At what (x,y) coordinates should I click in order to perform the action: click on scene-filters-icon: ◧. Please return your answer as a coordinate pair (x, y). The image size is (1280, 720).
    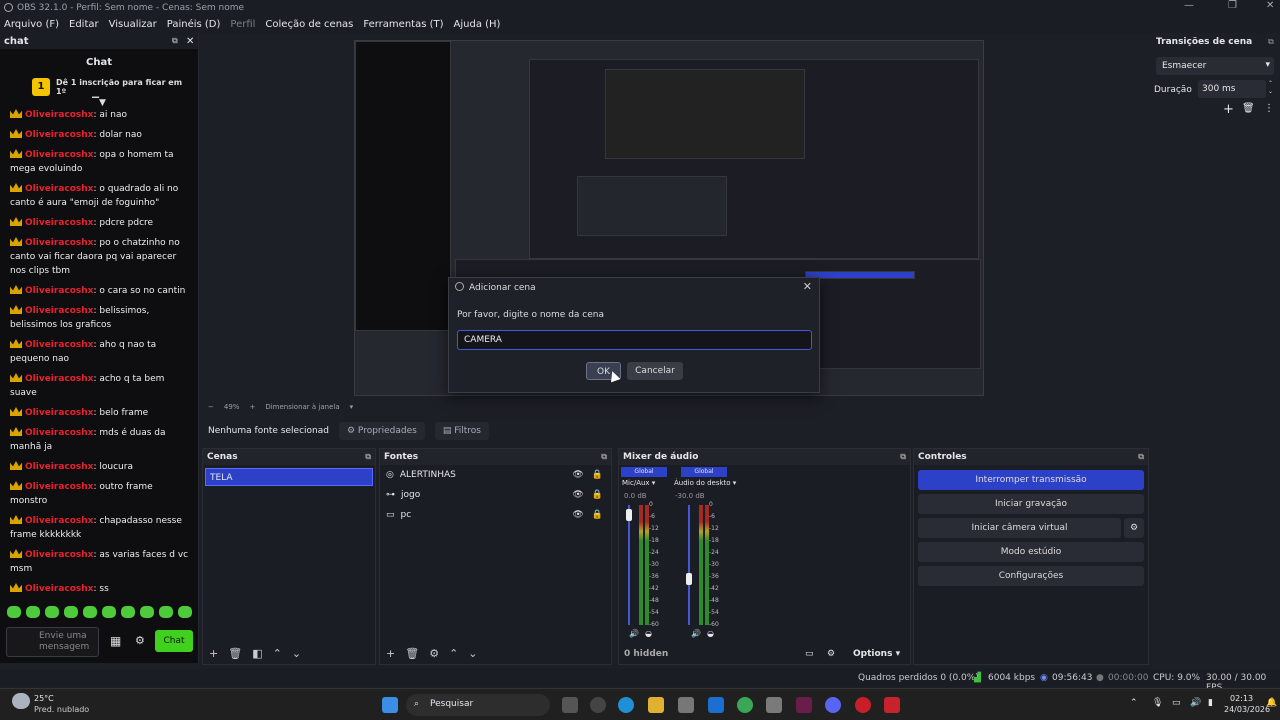
    Looking at the image, I should click on (257, 653).